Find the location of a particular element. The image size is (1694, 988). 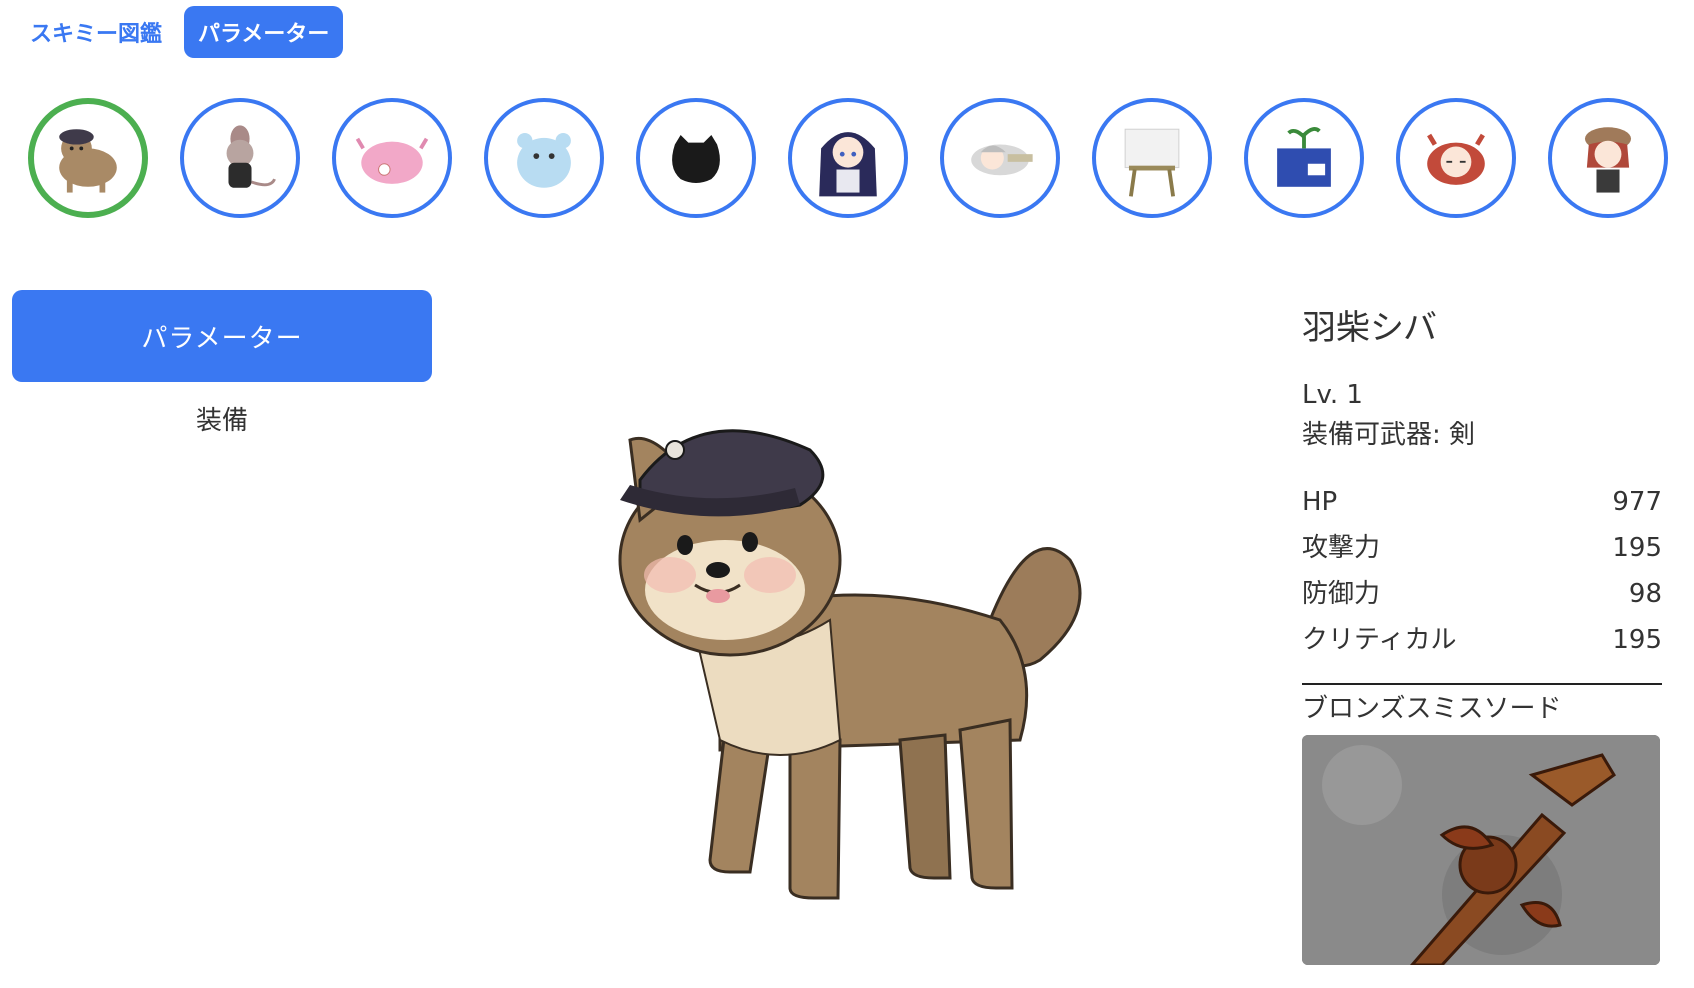

character-avatar-dark-haired-girl is located at coordinates (848, 158).